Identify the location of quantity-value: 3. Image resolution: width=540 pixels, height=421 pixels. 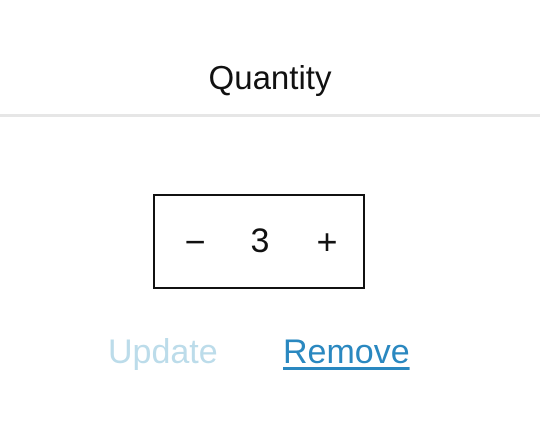
(260, 241).